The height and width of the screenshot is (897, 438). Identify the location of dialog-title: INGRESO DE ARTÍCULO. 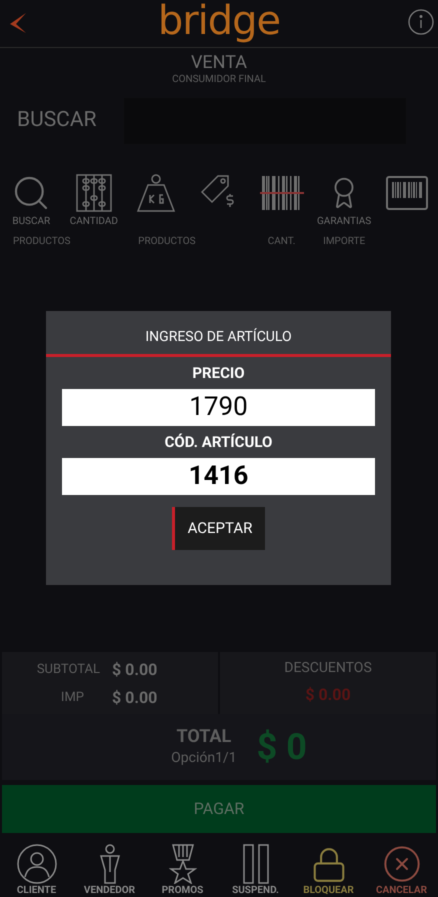
(218, 337).